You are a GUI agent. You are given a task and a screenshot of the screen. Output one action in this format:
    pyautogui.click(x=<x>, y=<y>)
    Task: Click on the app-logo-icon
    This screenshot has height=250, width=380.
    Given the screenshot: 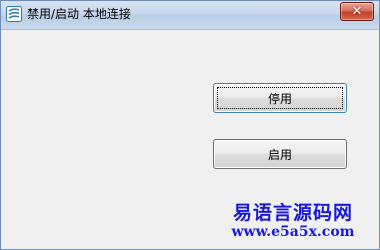 What is the action you would take?
    pyautogui.click(x=14, y=14)
    